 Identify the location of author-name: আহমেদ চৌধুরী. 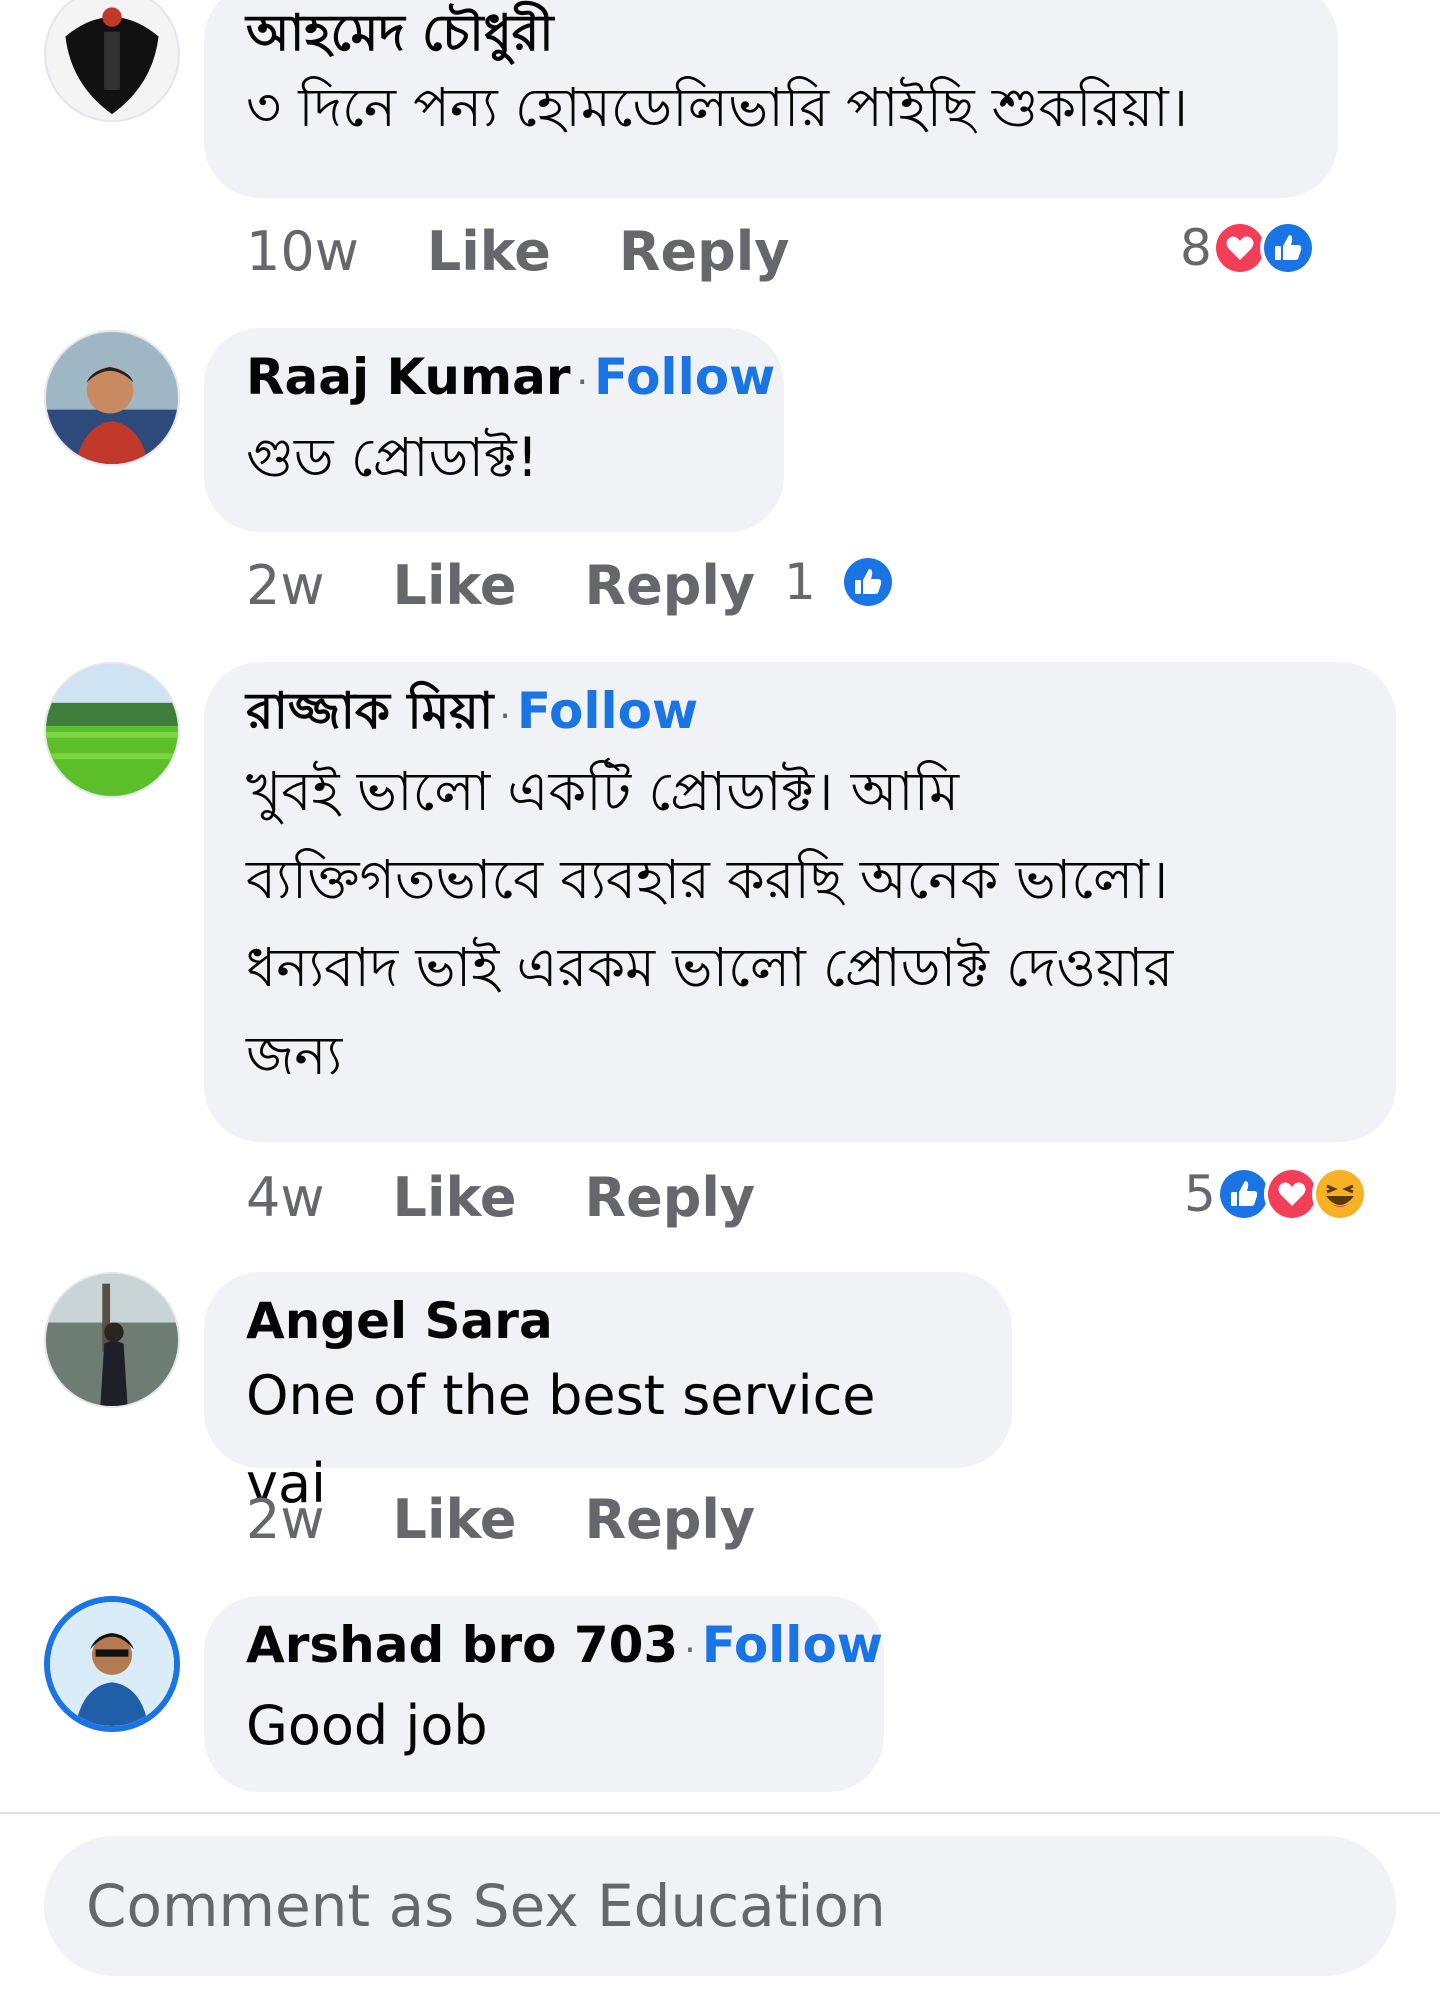
(400, 33).